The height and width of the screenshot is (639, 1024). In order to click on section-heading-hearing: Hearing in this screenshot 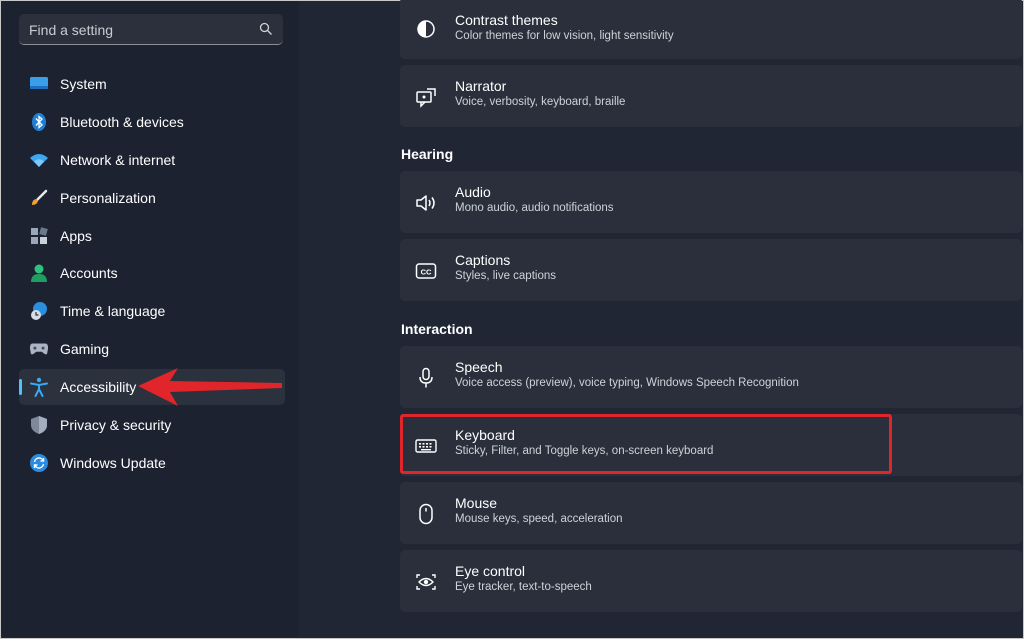, I will do `click(427, 154)`.